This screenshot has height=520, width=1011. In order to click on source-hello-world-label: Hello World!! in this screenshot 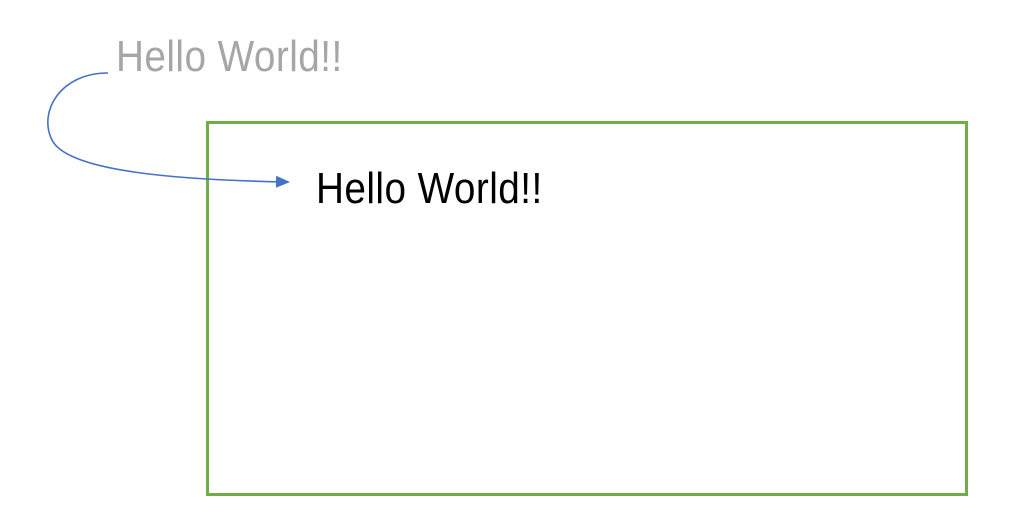, I will do `click(229, 56)`.